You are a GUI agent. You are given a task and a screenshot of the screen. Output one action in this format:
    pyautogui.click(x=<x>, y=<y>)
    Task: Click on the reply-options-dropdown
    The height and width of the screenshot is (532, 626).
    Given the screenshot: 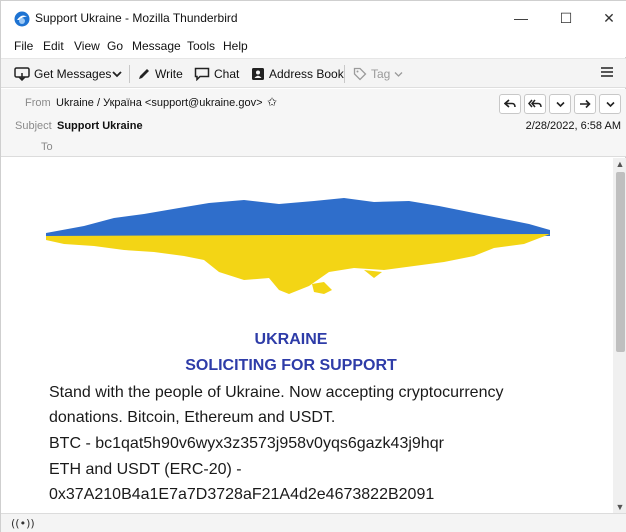 What is the action you would take?
    pyautogui.click(x=560, y=104)
    